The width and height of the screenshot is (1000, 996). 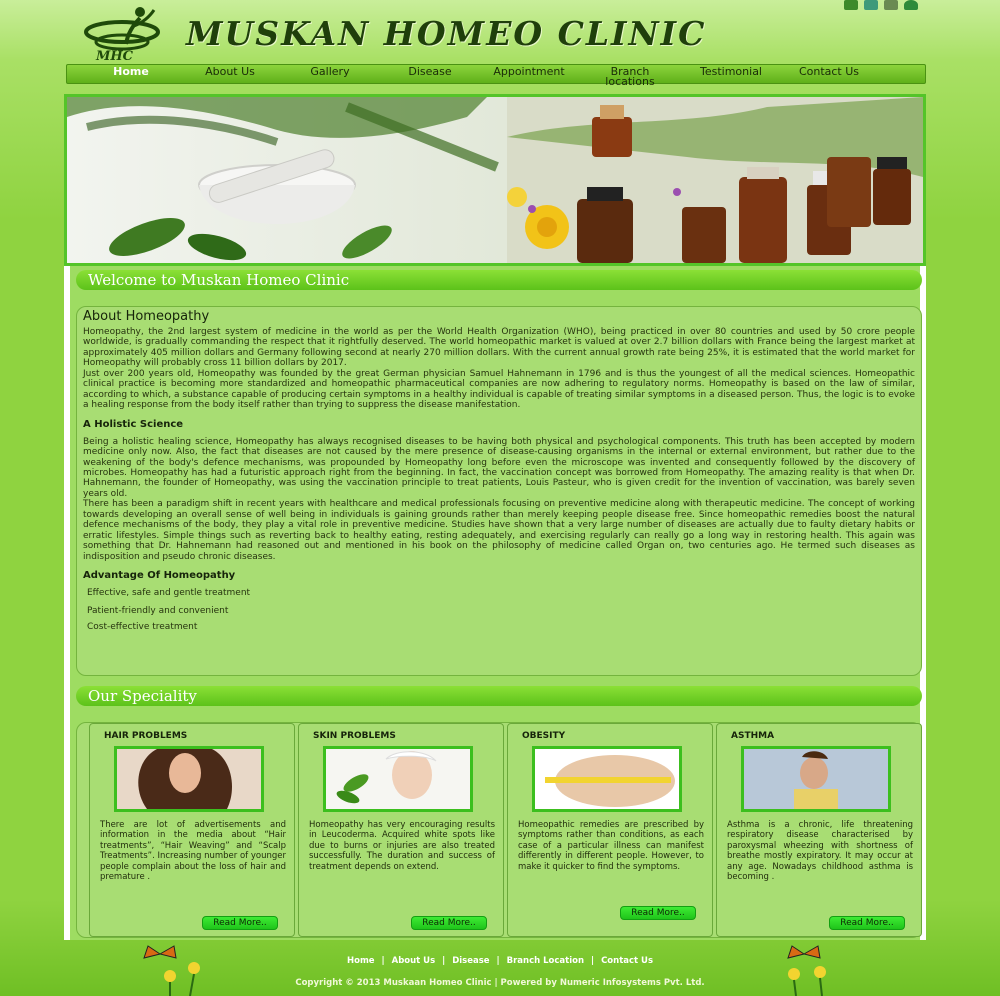 I want to click on holistic-science-title: A Holistic Science, so click(x=133, y=424).